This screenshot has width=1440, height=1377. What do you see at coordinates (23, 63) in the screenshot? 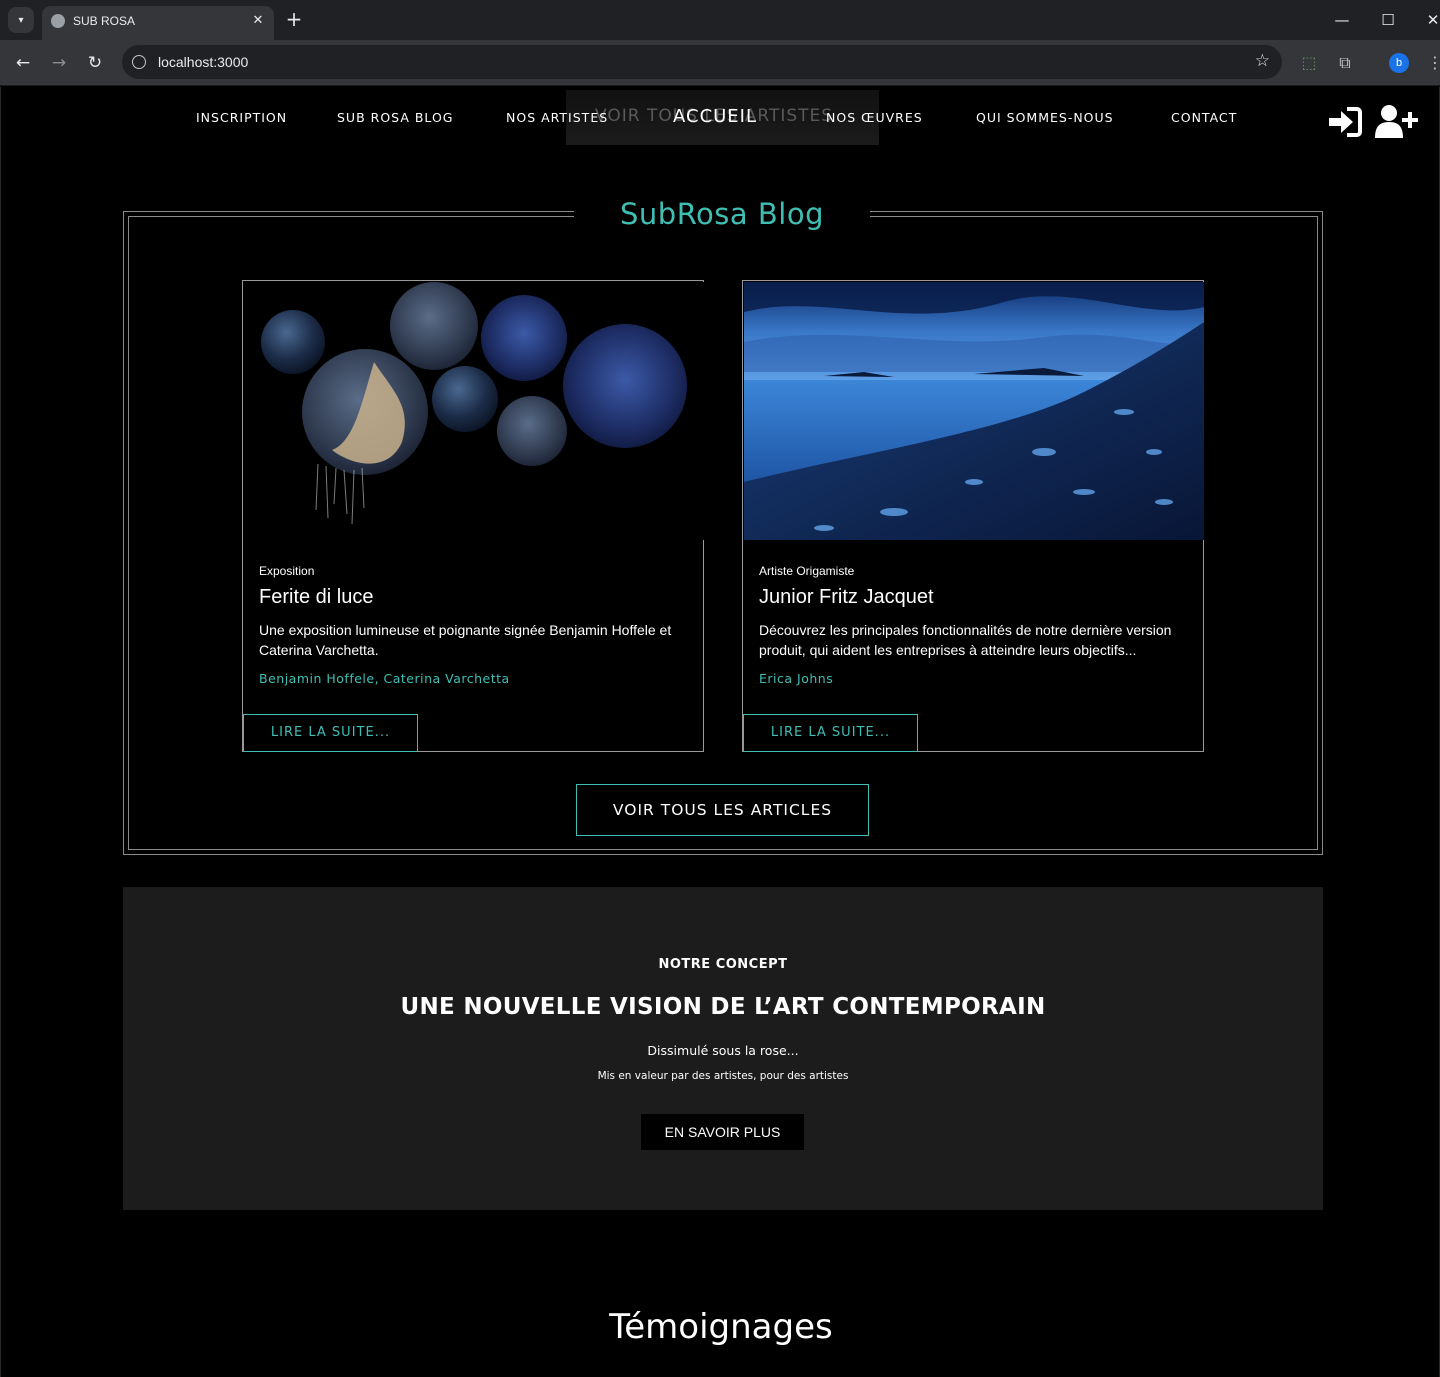
I see `back-icon: ←` at bounding box center [23, 63].